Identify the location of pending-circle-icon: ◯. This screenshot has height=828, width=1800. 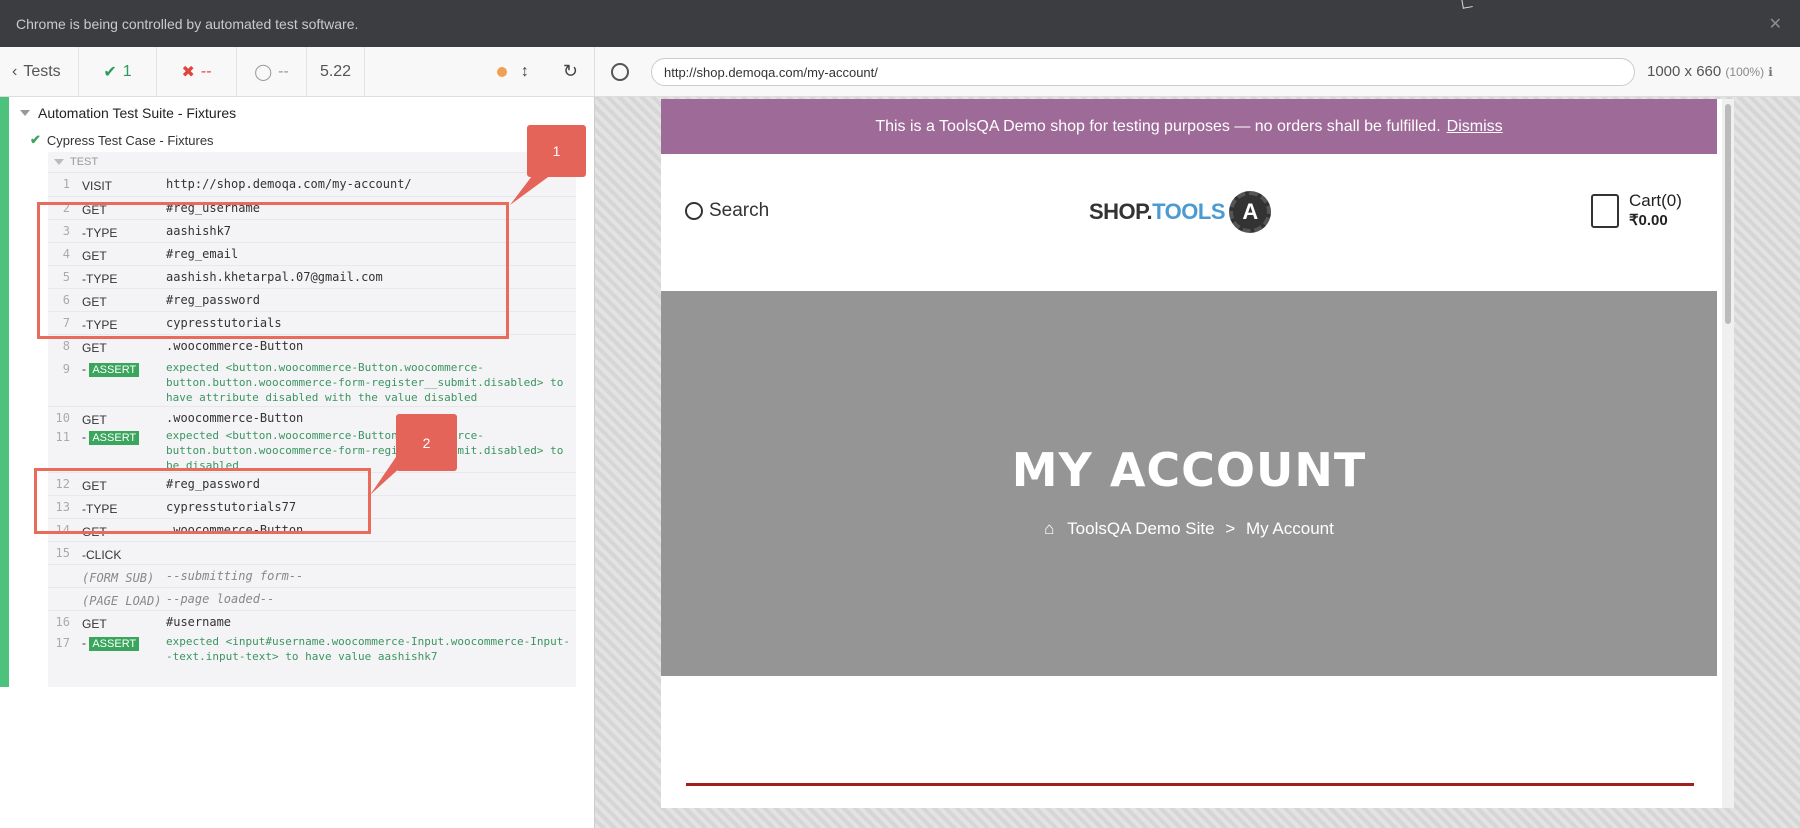
(263, 72).